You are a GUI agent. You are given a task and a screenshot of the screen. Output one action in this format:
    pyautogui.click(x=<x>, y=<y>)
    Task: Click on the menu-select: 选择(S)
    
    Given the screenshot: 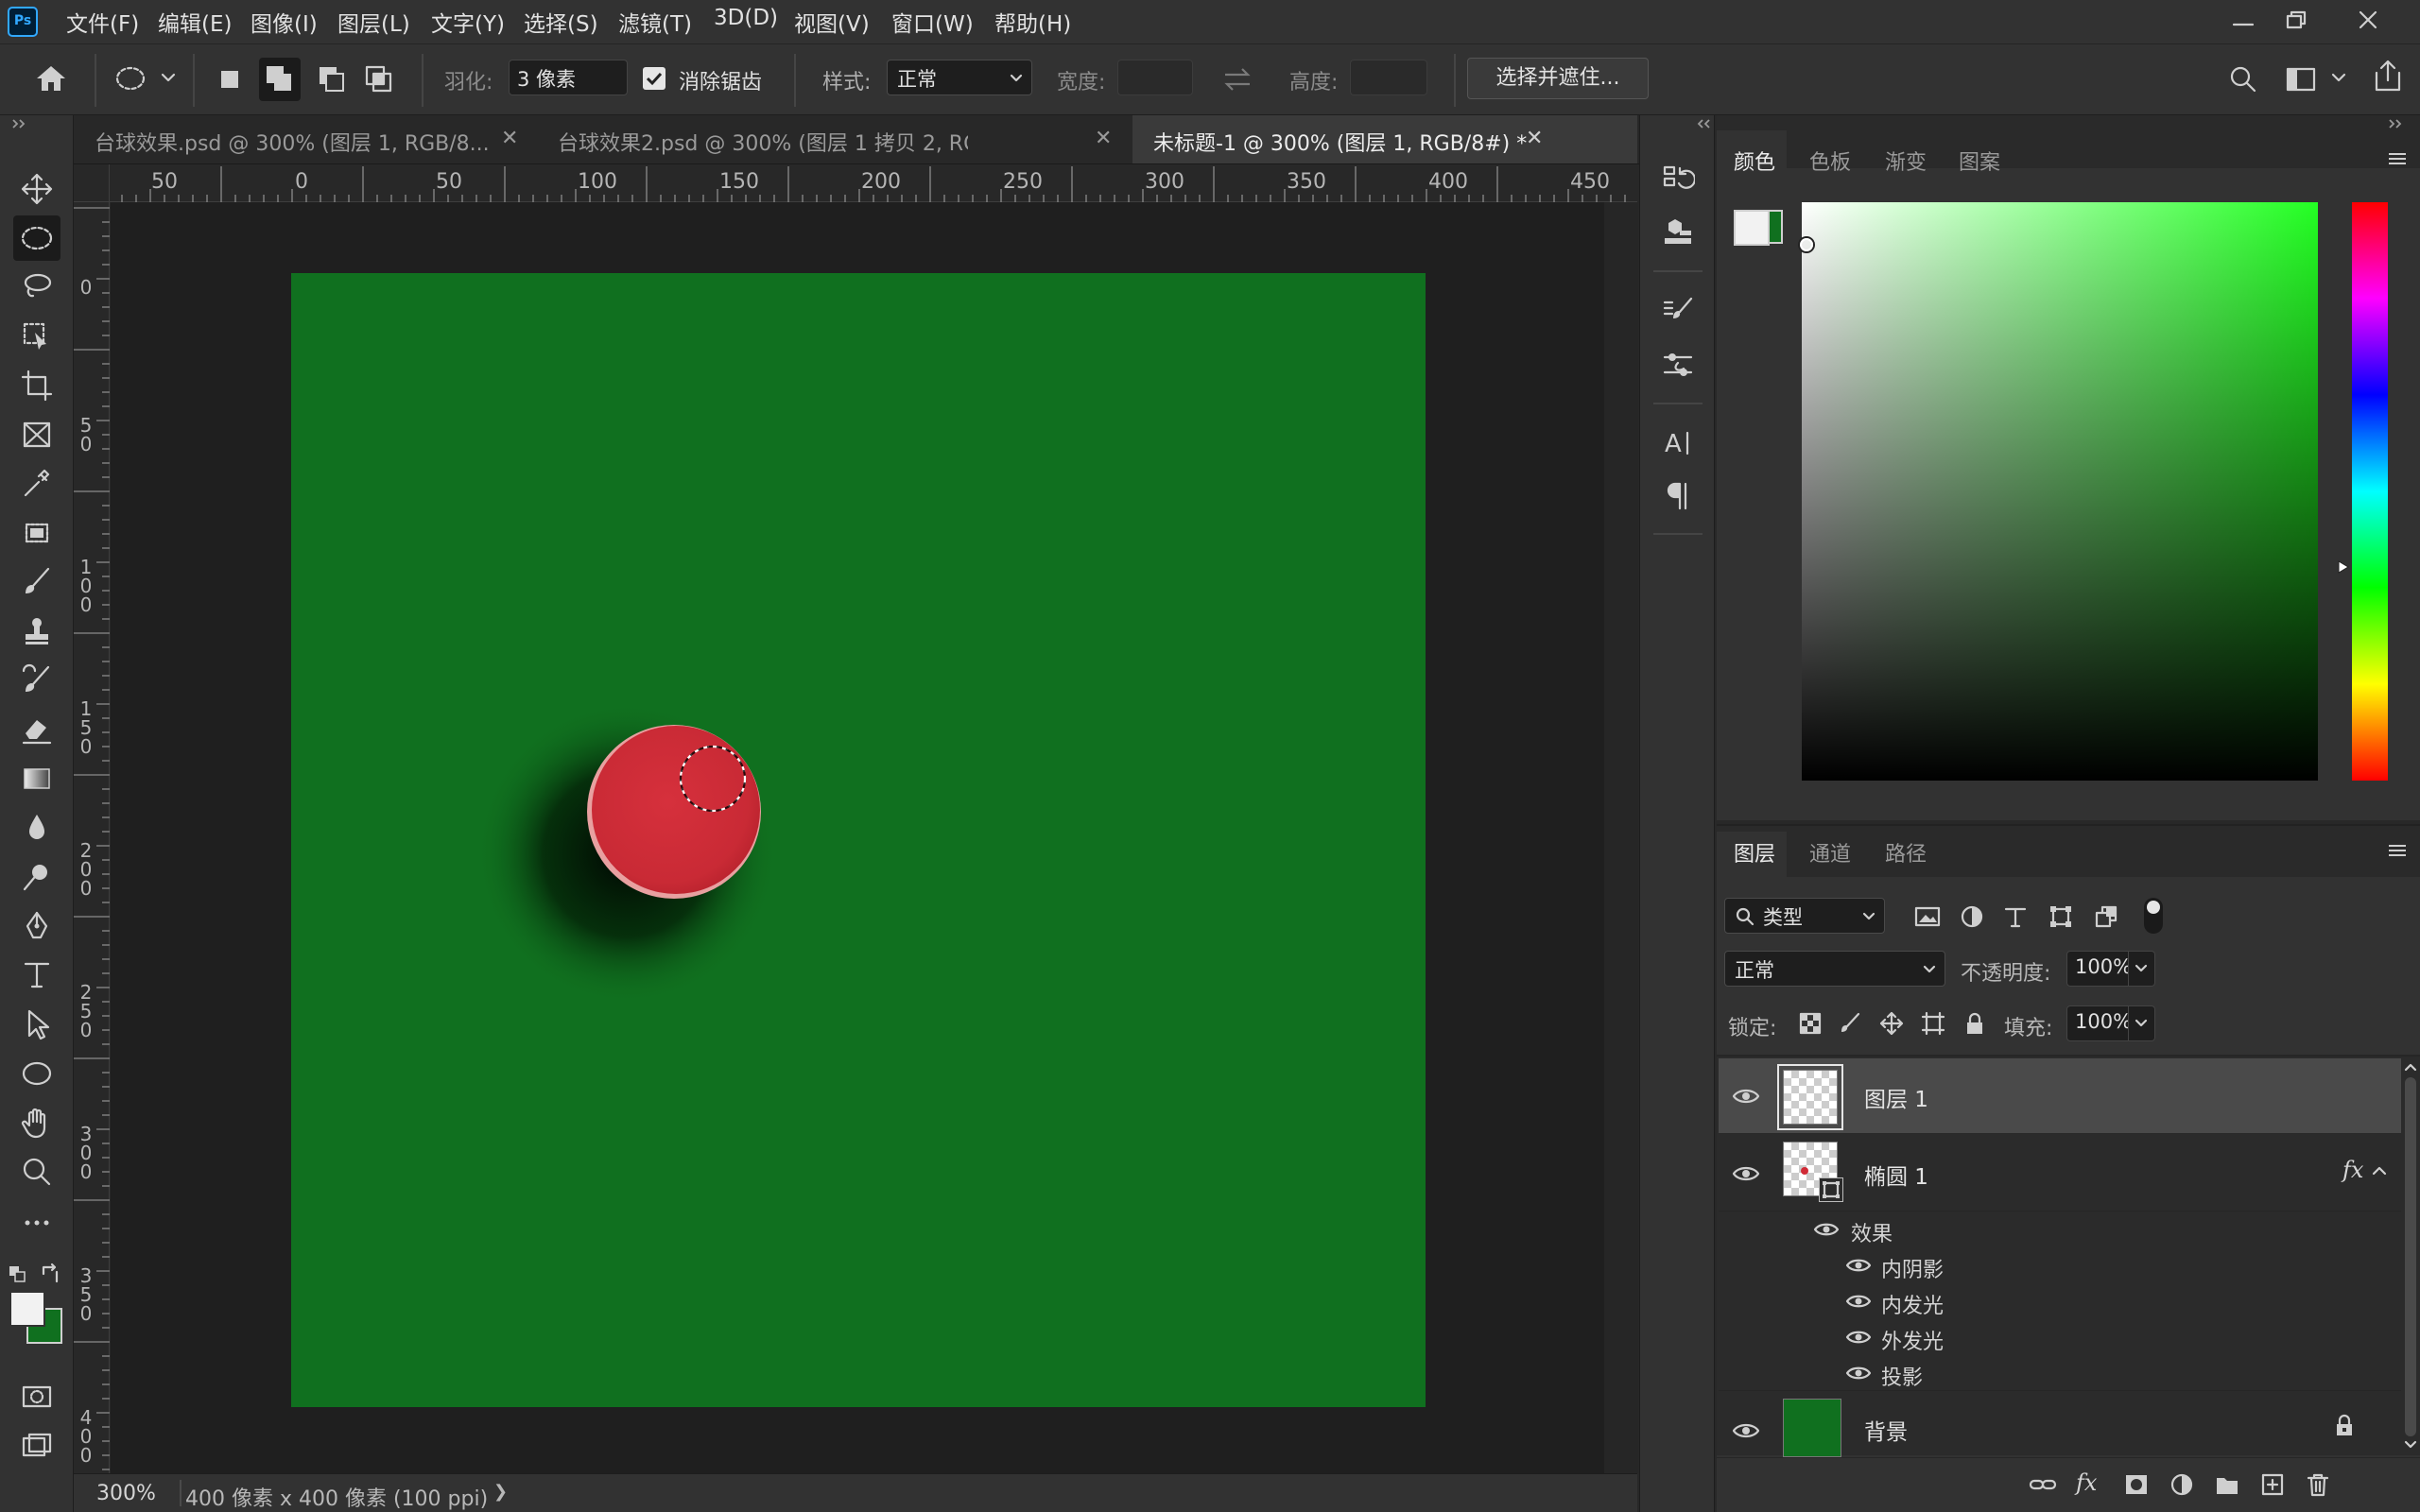 What is the action you would take?
    pyautogui.click(x=561, y=22)
    